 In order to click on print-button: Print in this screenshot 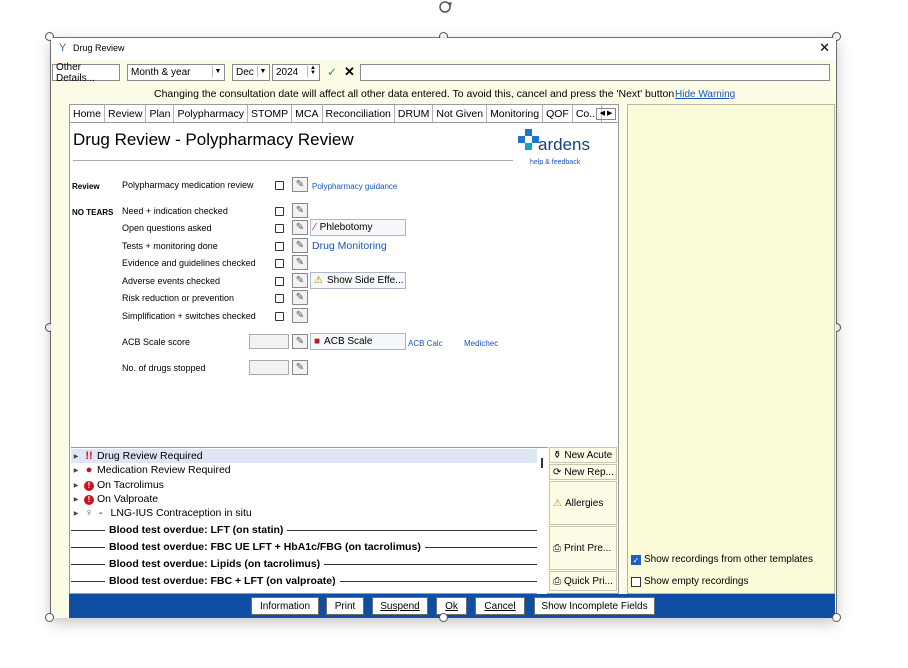, I will do `click(345, 606)`.